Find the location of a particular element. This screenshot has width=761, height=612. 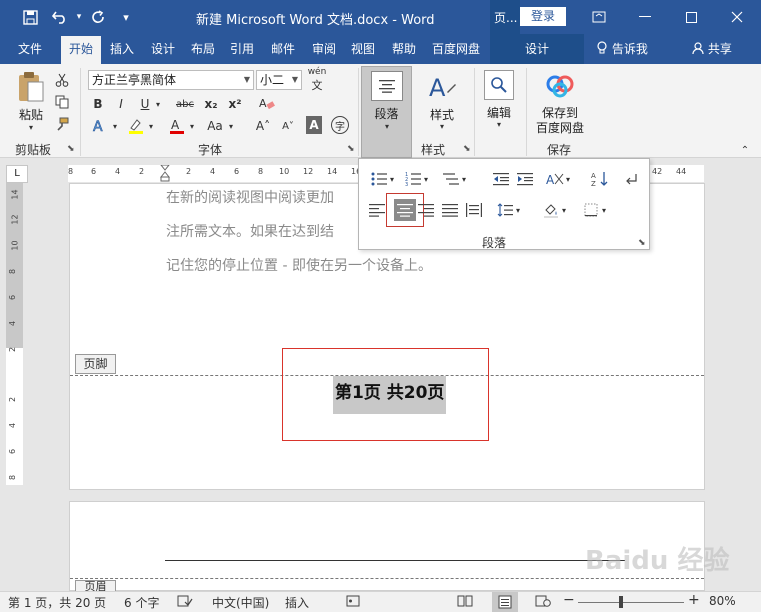

read-mode-icon is located at coordinates (465, 602).